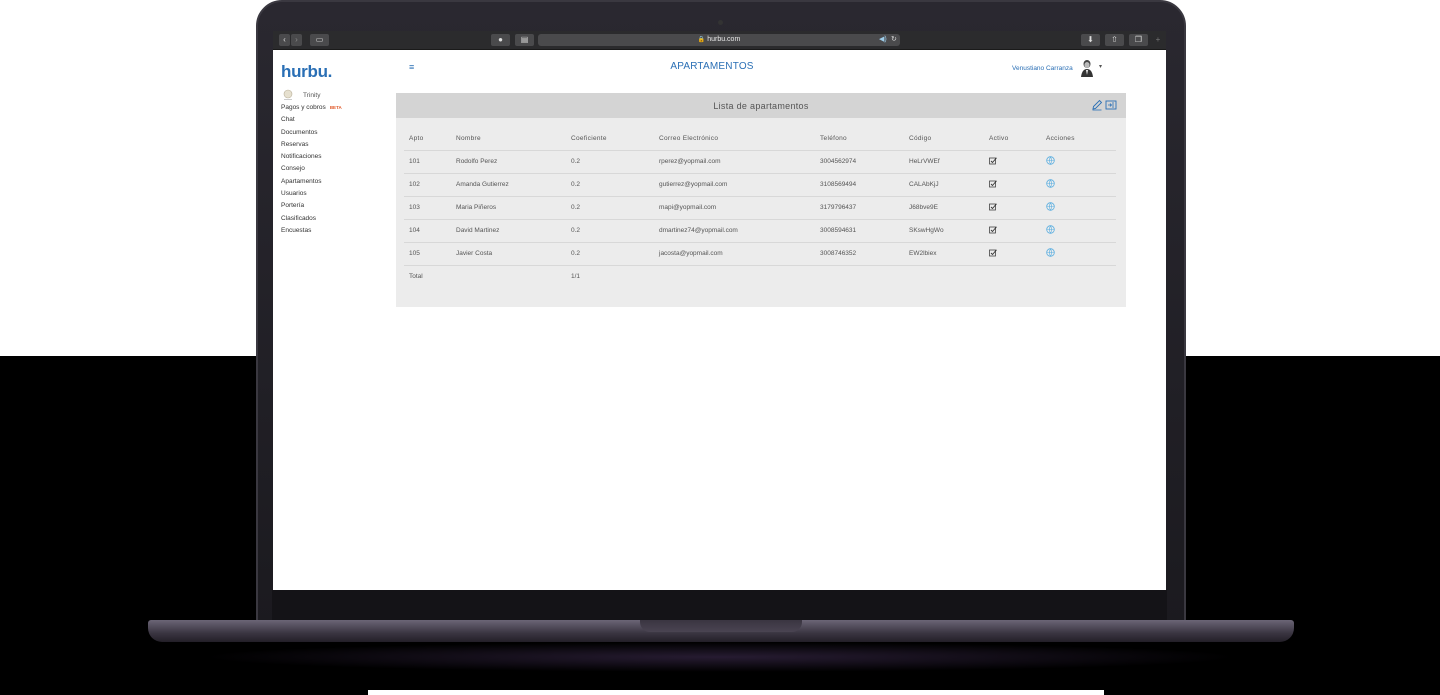 The height and width of the screenshot is (695, 1440). I want to click on cell-apto: 103, so click(427, 208).